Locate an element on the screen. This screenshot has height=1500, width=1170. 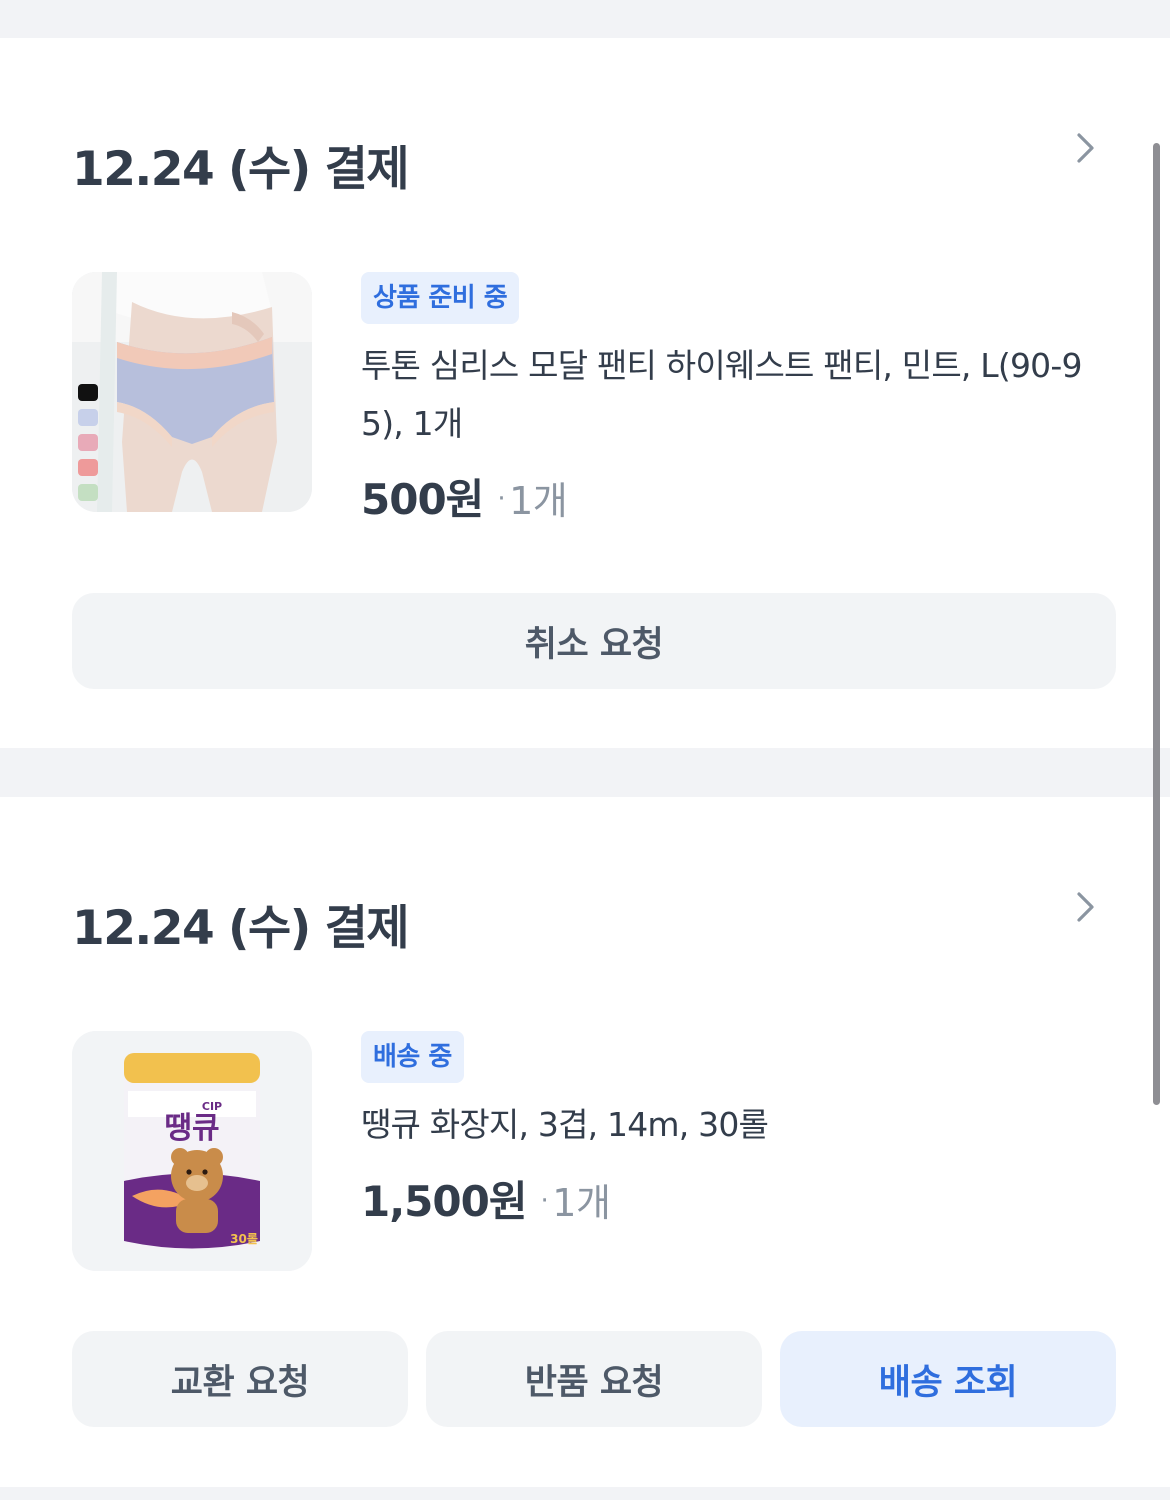
exchange-request-button: 교환 요청 is located at coordinates (240, 1379).